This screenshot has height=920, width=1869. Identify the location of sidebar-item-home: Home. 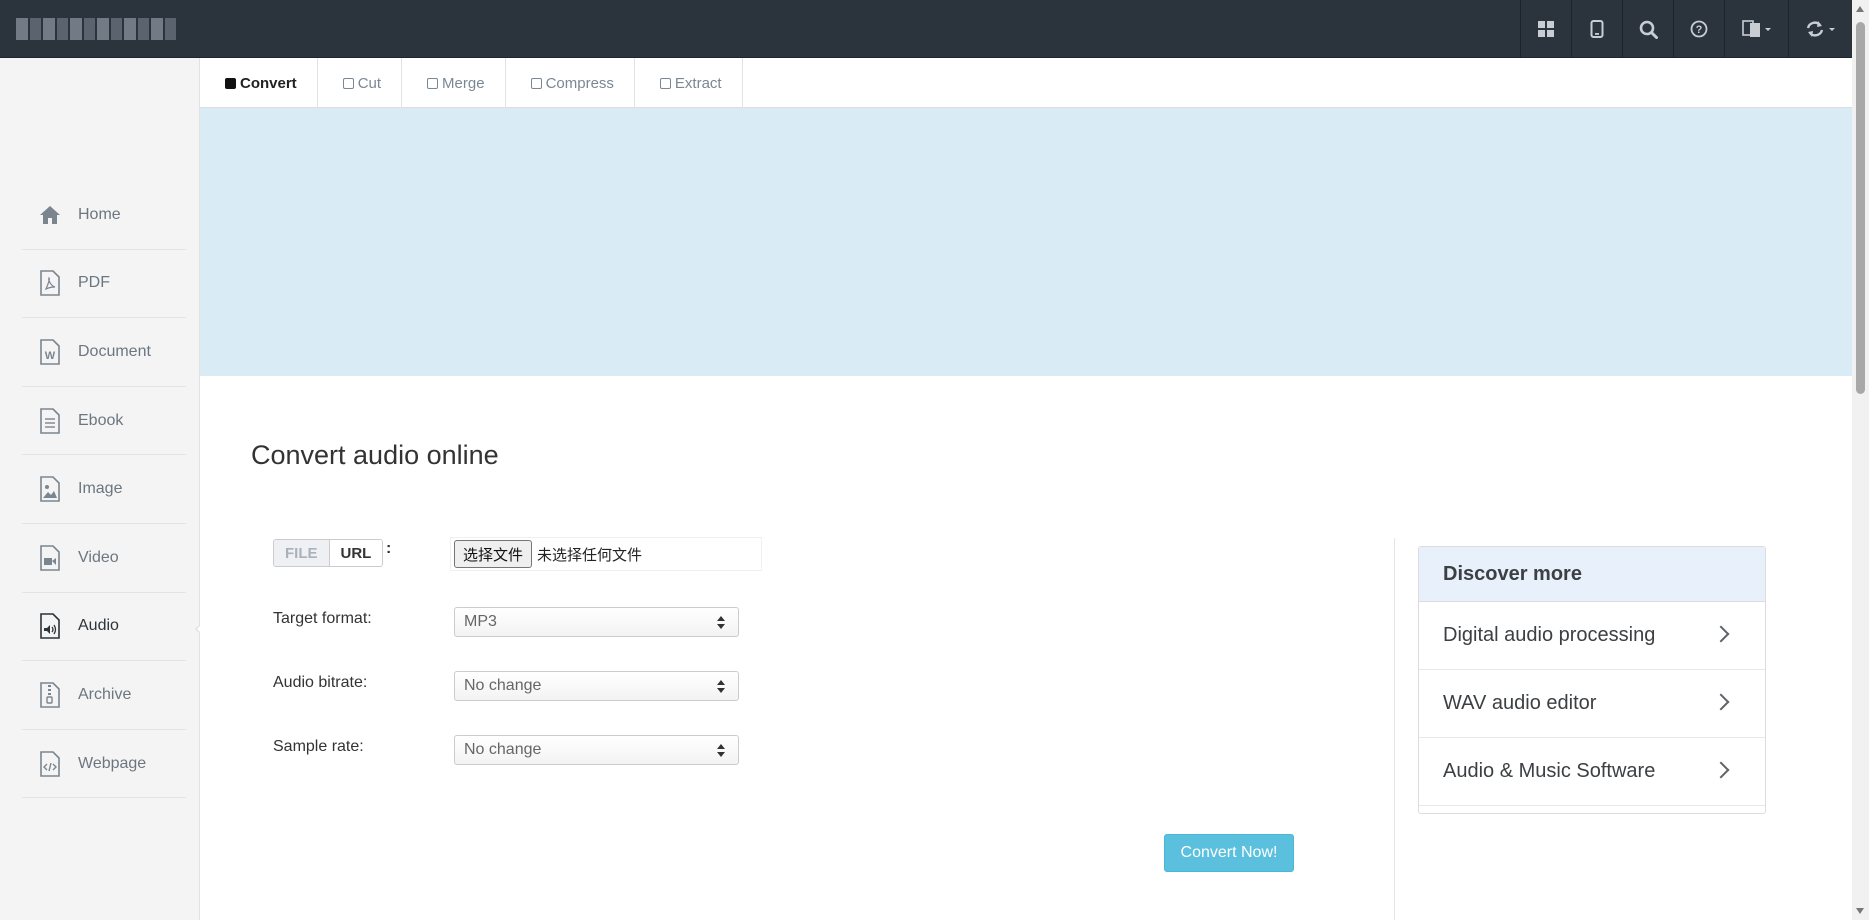
(104, 215).